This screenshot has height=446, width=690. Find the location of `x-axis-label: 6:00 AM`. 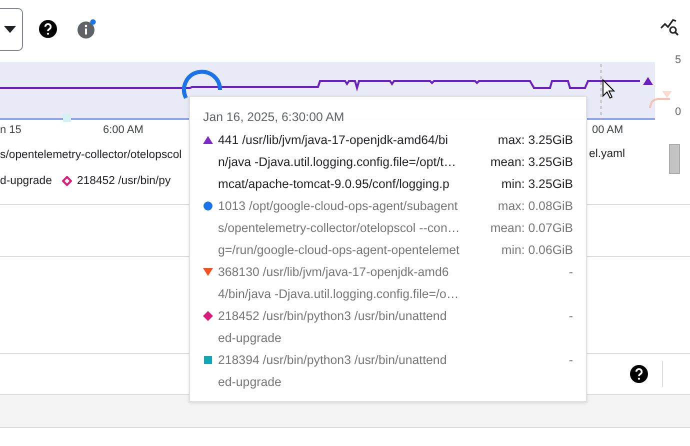

x-axis-label: 6:00 AM is located at coordinates (123, 130).